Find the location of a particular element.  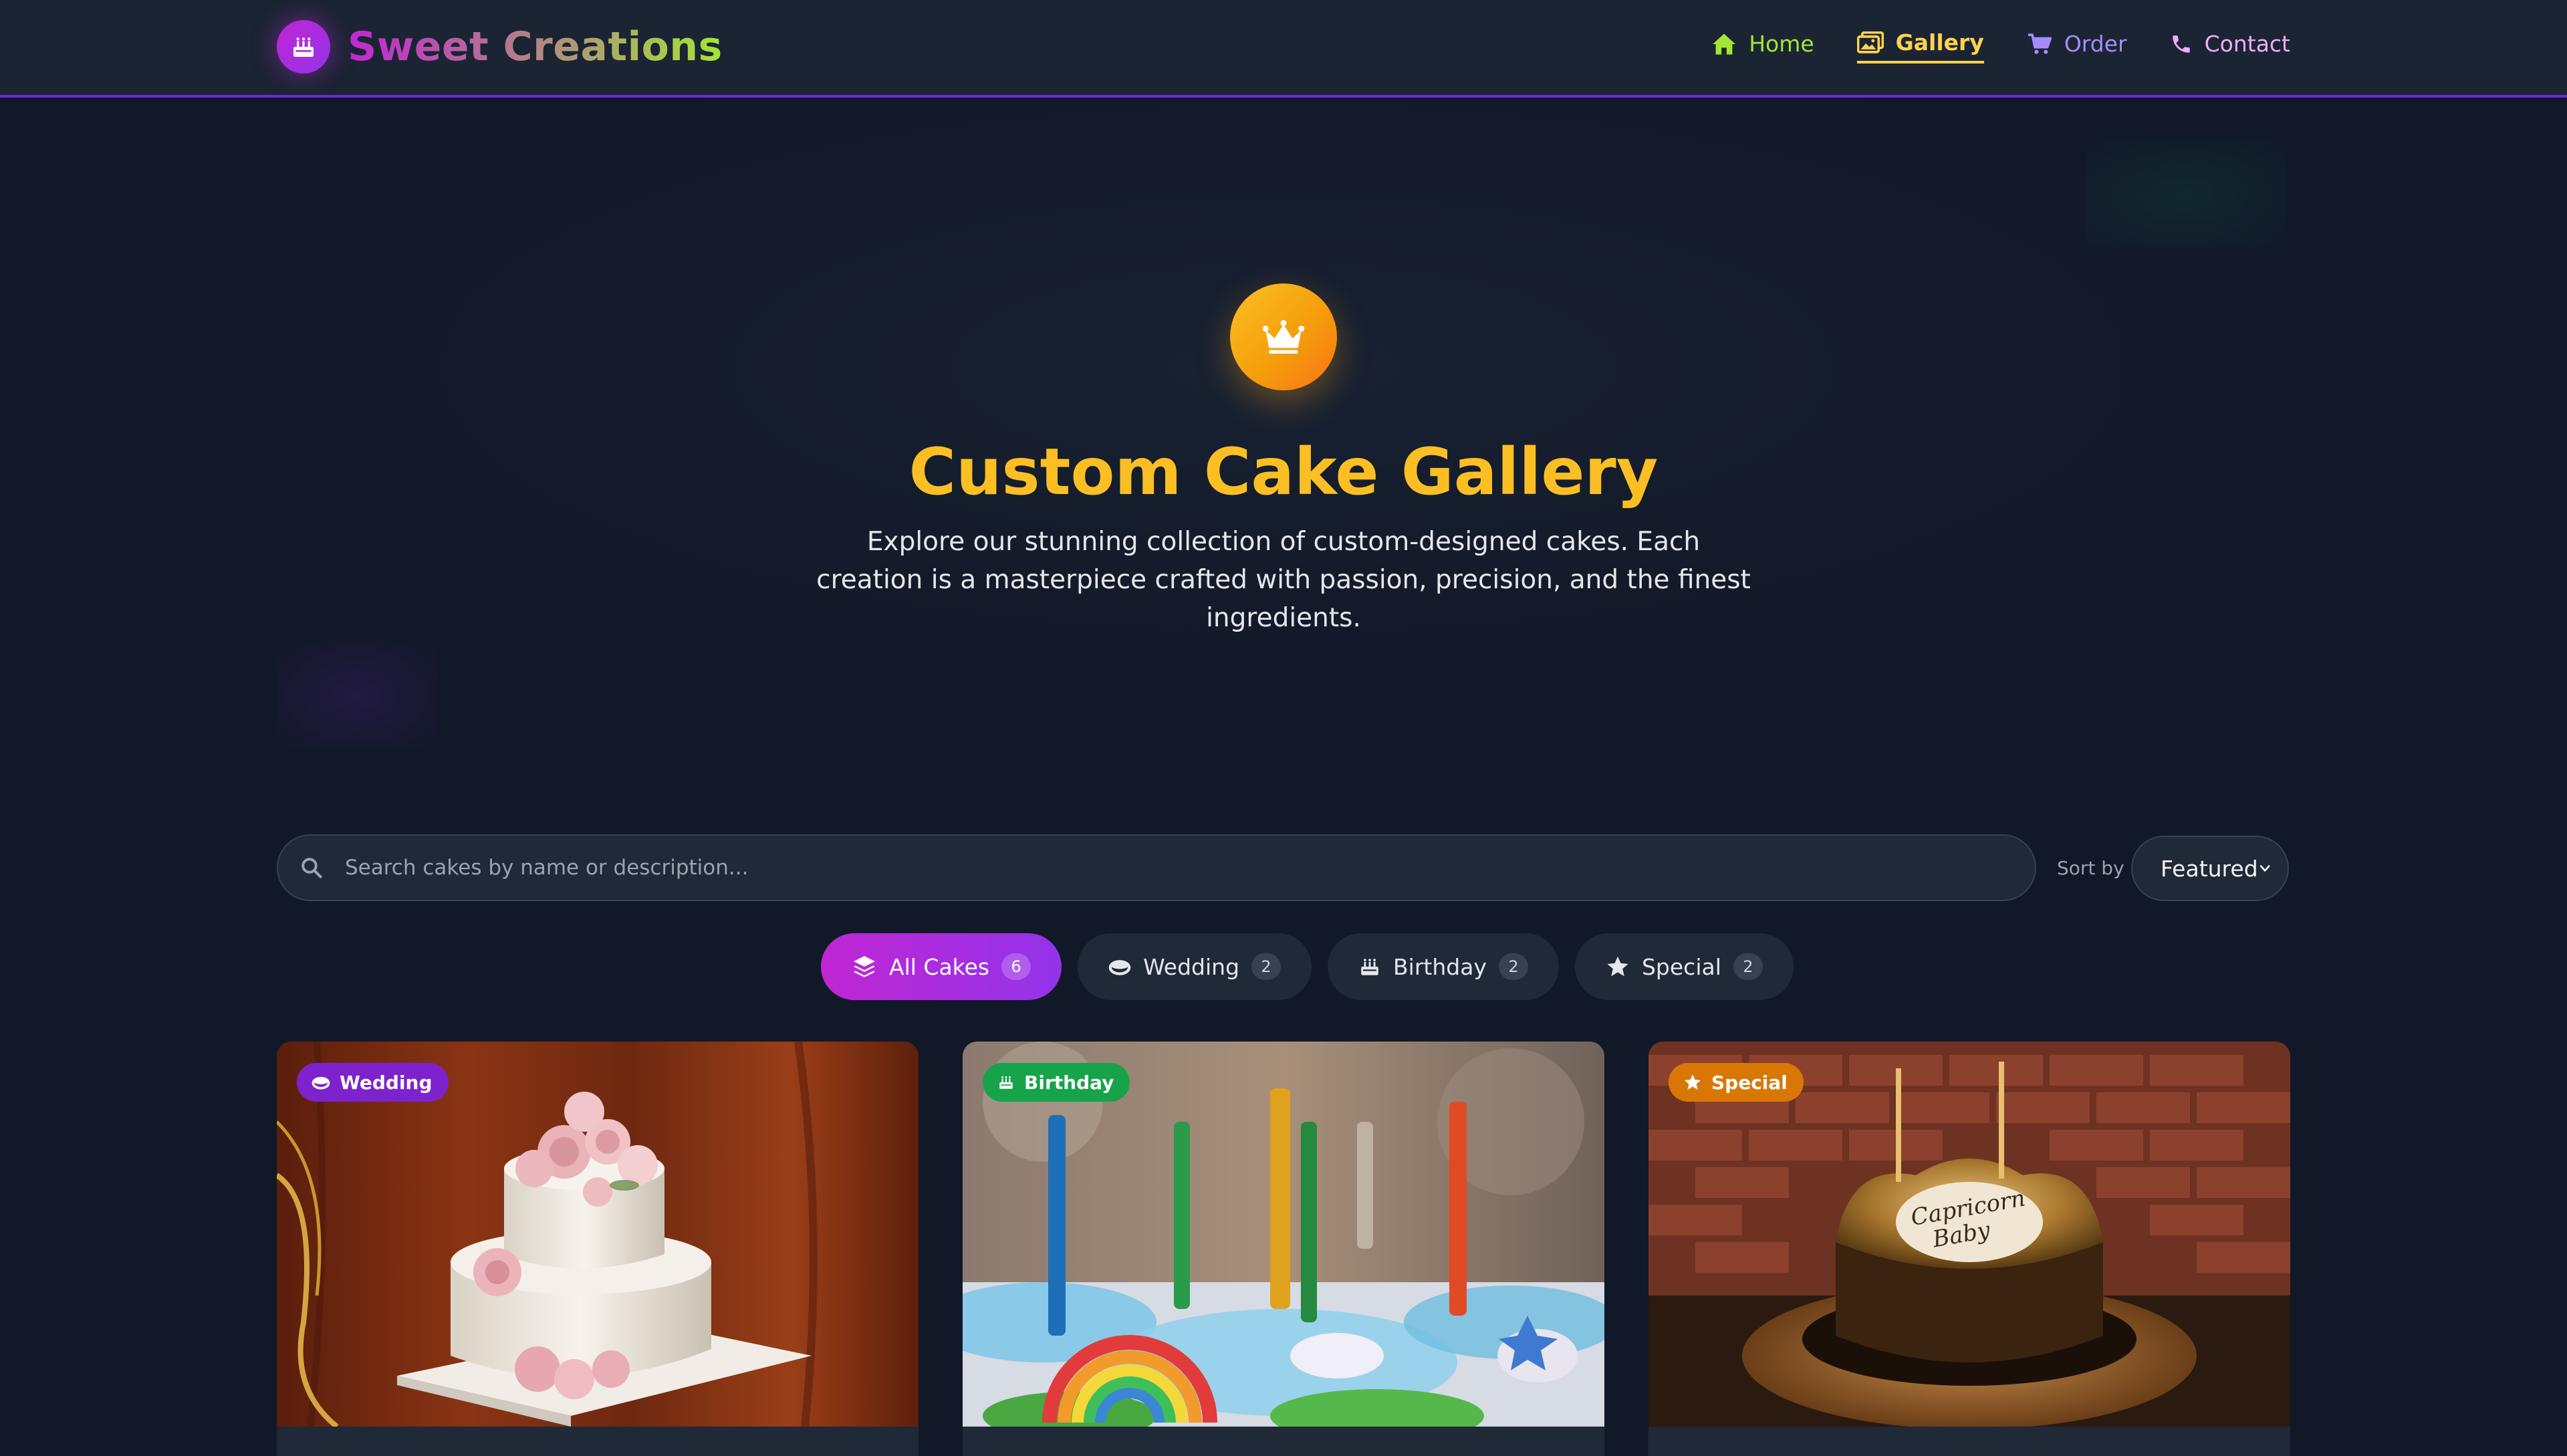

cake-card: Wedding is located at coordinates (598, 1249).